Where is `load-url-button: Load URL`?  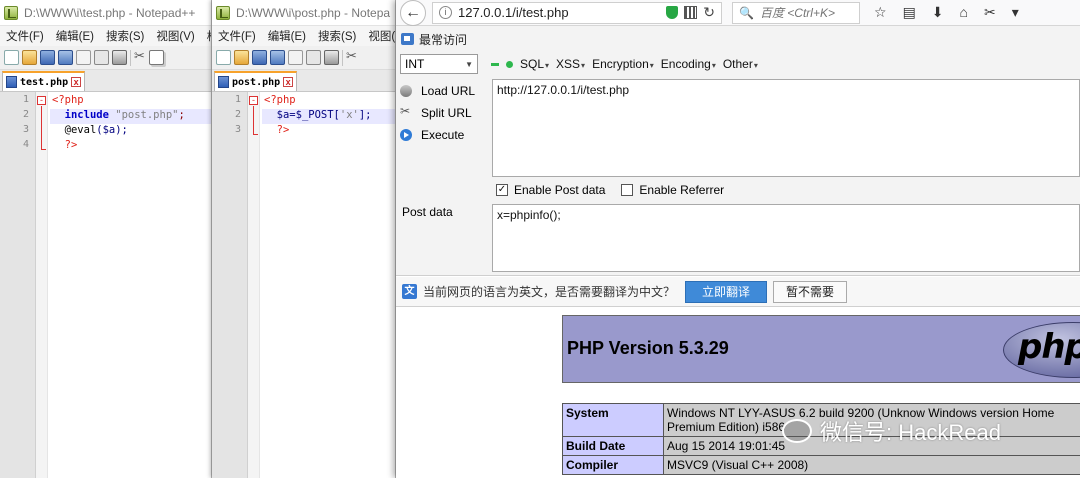 load-url-button: Load URL is located at coordinates (445, 91).